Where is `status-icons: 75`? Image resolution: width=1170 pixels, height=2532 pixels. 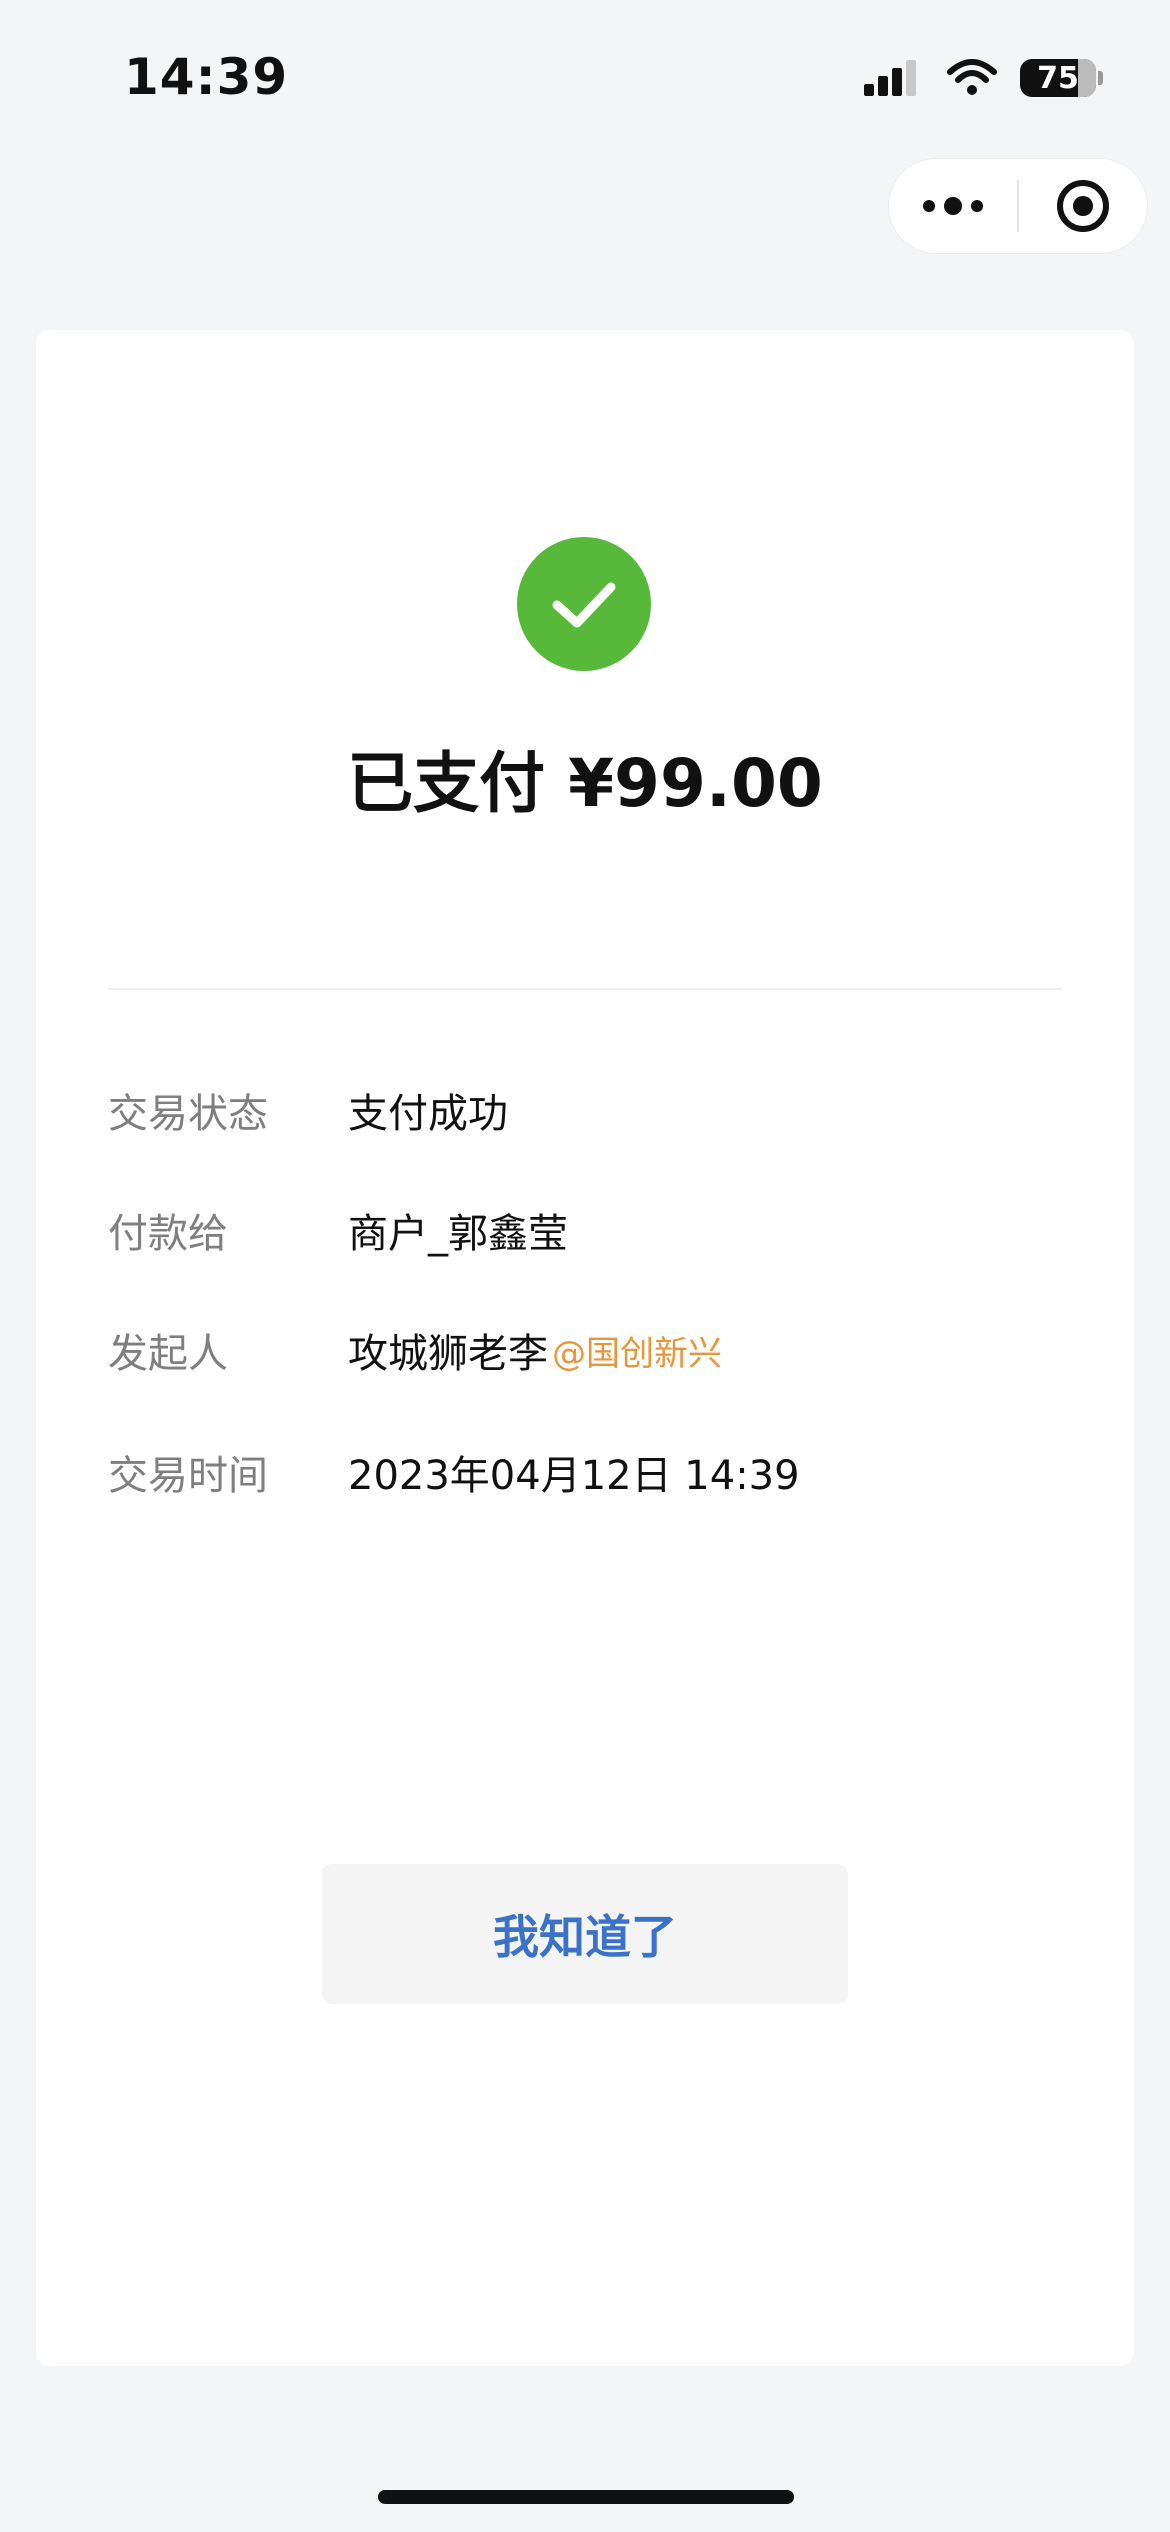
status-icons: 75 is located at coordinates (983, 78).